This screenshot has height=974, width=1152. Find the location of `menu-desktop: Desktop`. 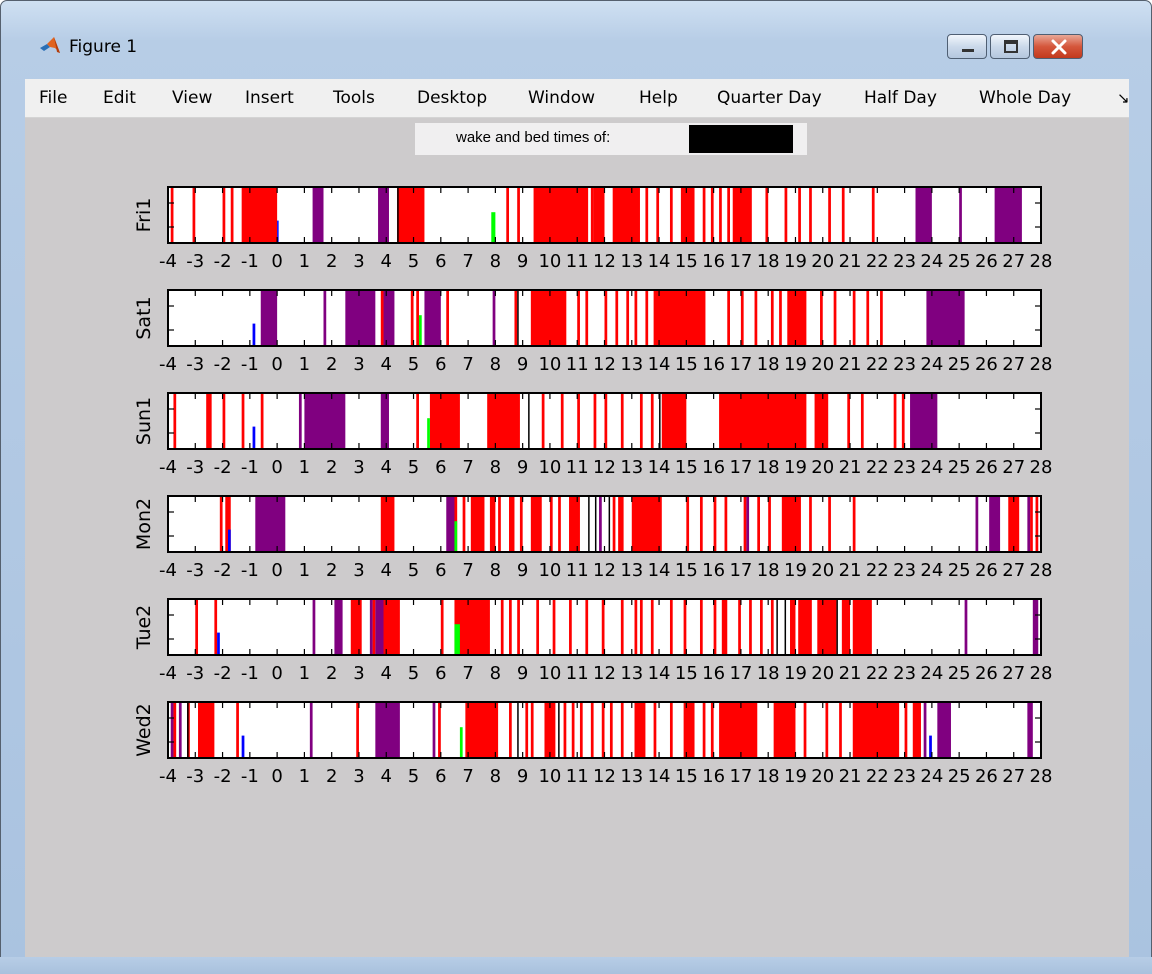

menu-desktop: Desktop is located at coordinates (452, 98).